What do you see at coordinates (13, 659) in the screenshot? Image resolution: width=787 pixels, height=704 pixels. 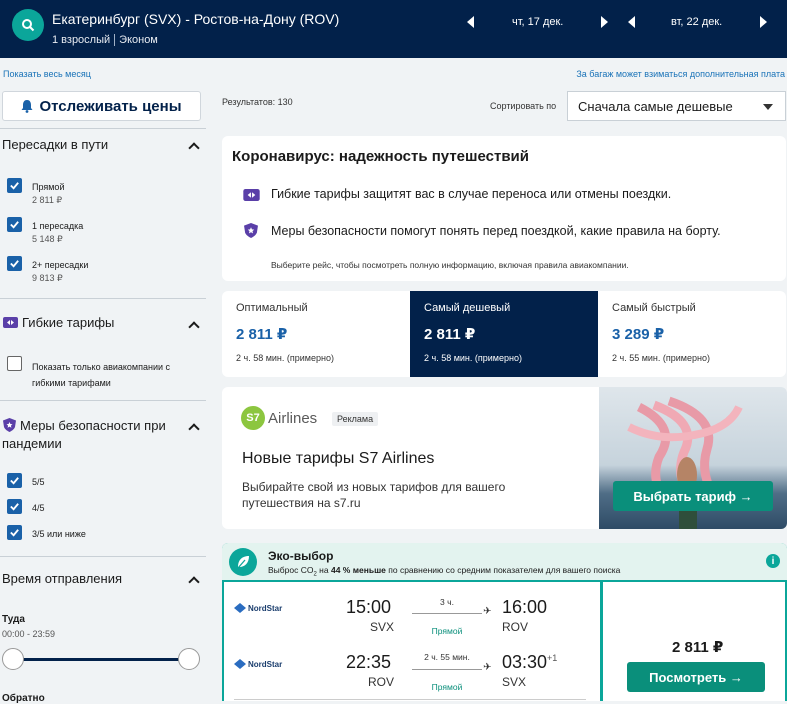 I see `slider-handle-start` at bounding box center [13, 659].